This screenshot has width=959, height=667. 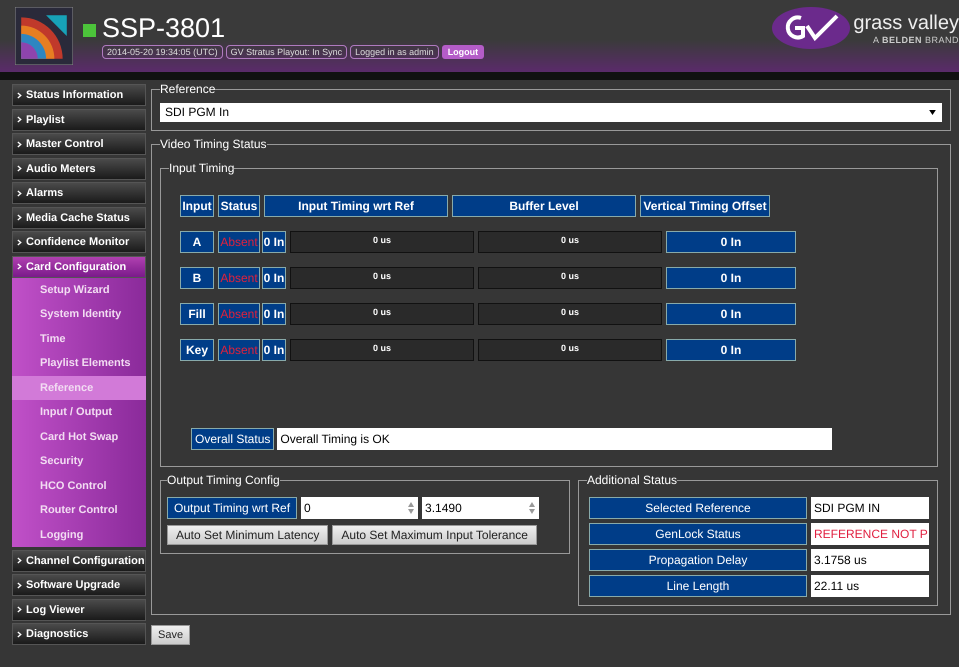 What do you see at coordinates (79, 510) in the screenshot?
I see `sidebar-subitem: Router Control` at bounding box center [79, 510].